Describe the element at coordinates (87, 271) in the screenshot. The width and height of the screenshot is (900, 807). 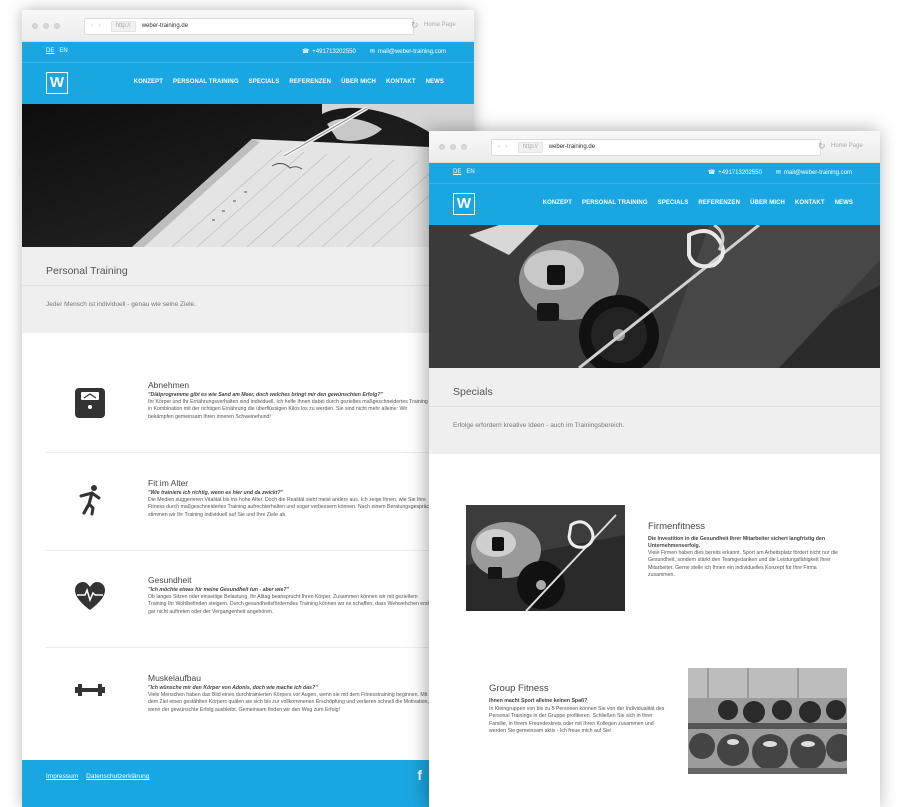
I see `page-title: Personal Training` at that location.